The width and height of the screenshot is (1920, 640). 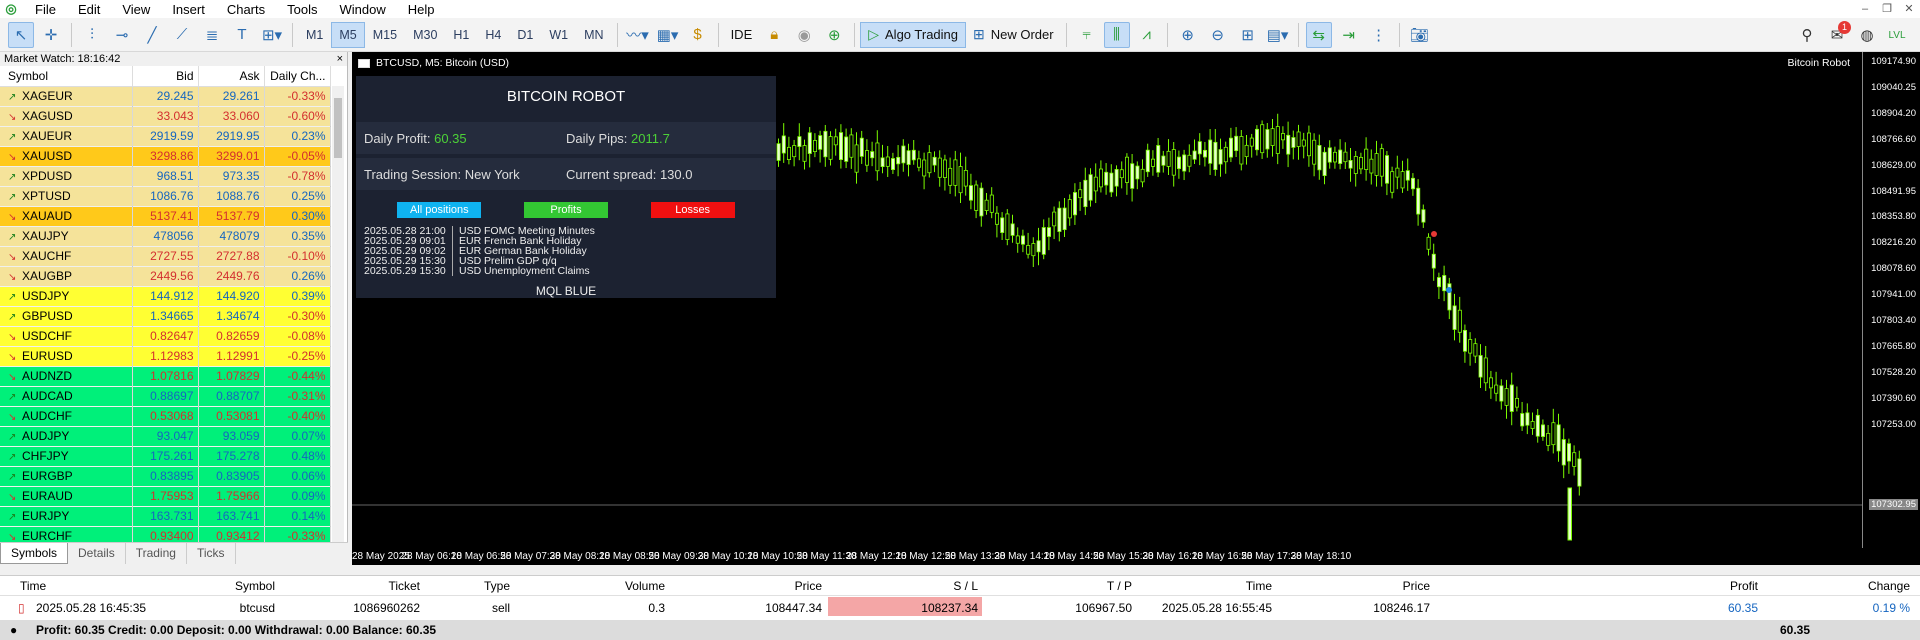 What do you see at coordinates (188, 9) in the screenshot?
I see `menu-insert: Insert` at bounding box center [188, 9].